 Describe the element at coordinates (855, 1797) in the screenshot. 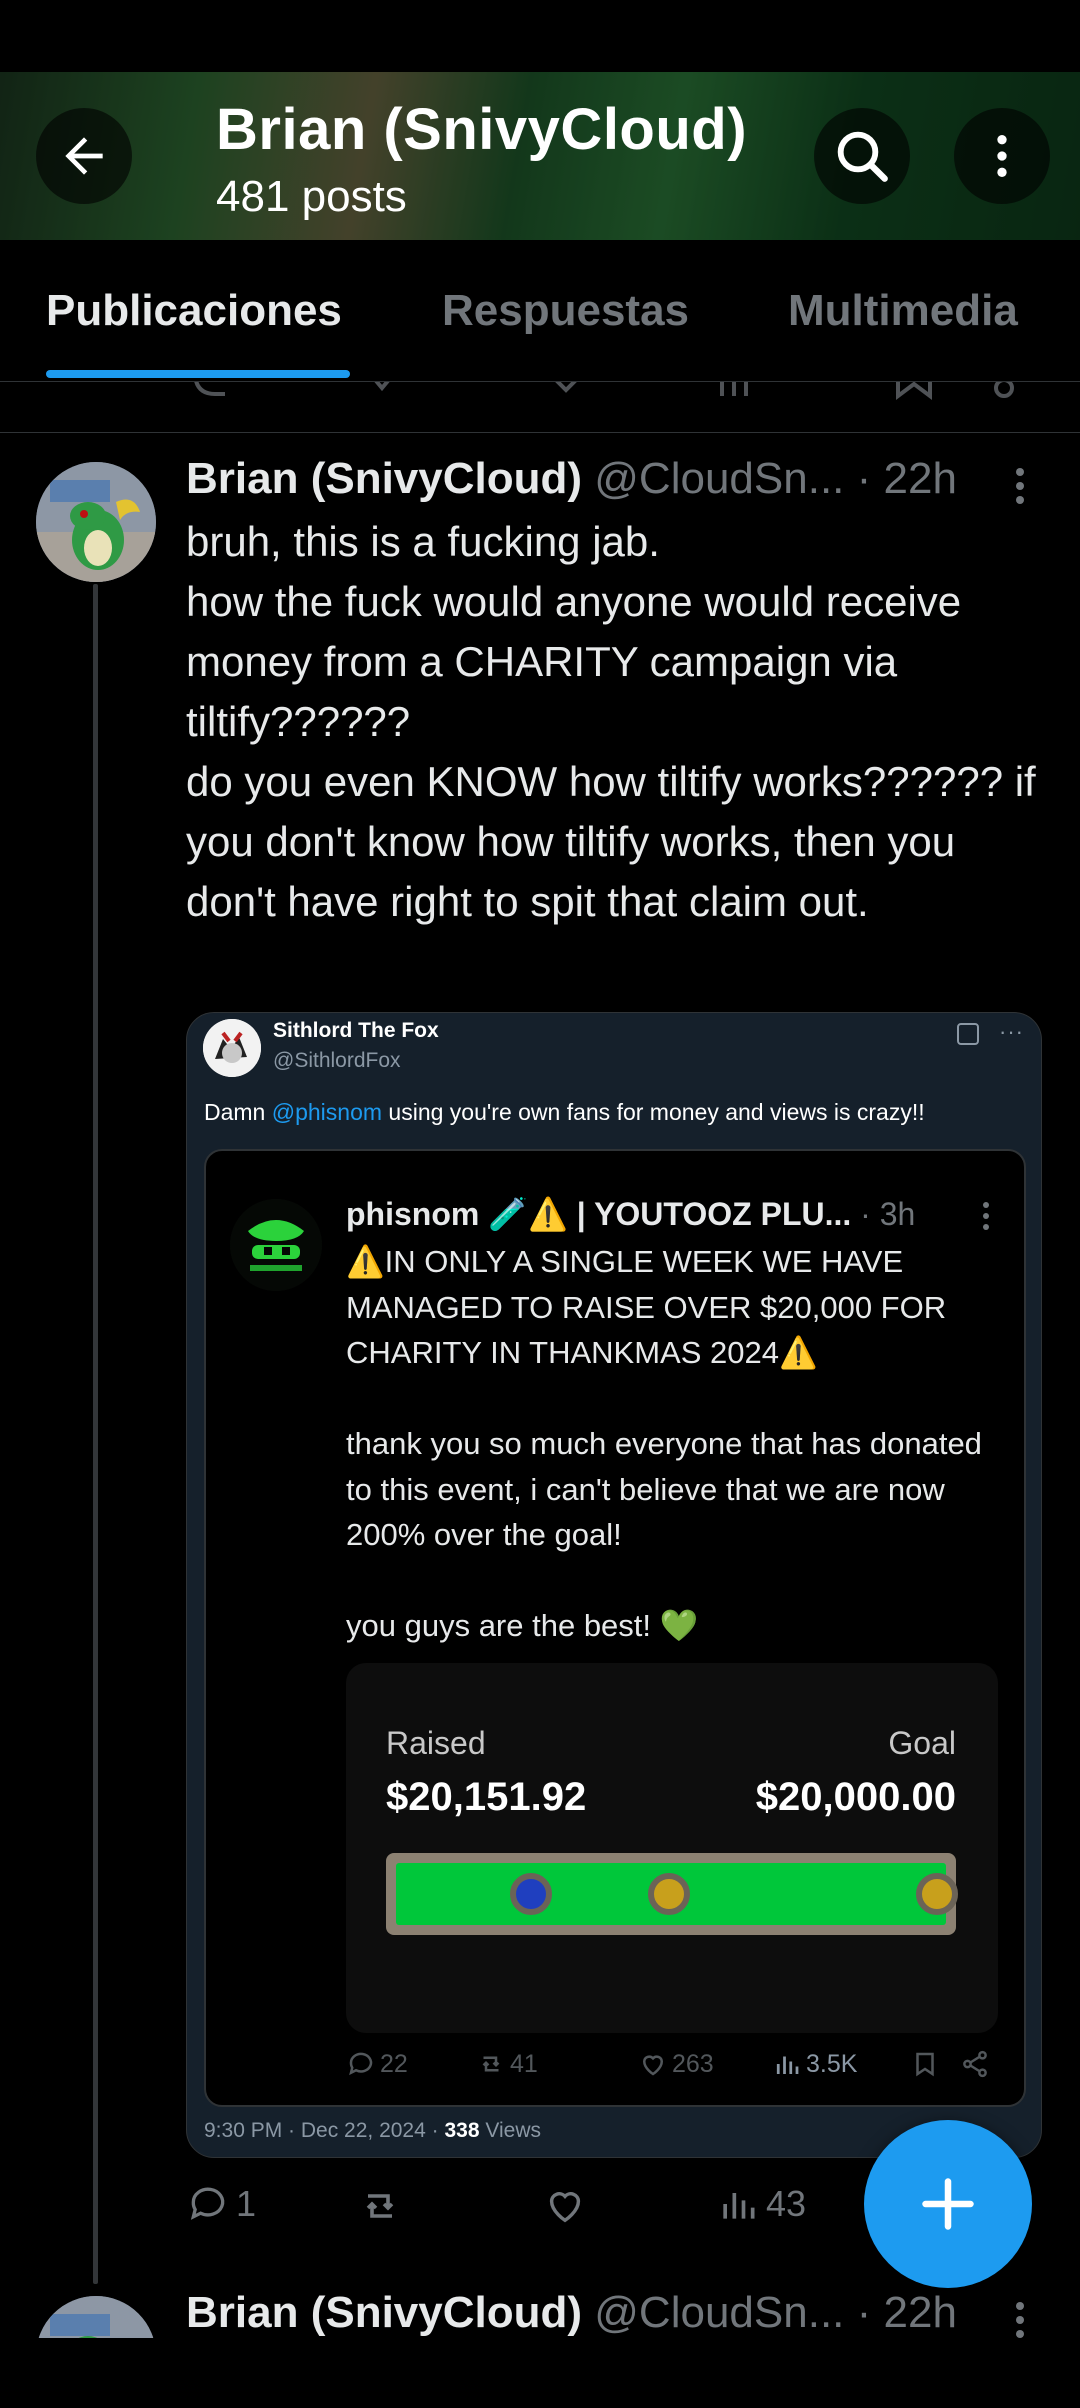

I see `goal-value: $20,000.00` at that location.